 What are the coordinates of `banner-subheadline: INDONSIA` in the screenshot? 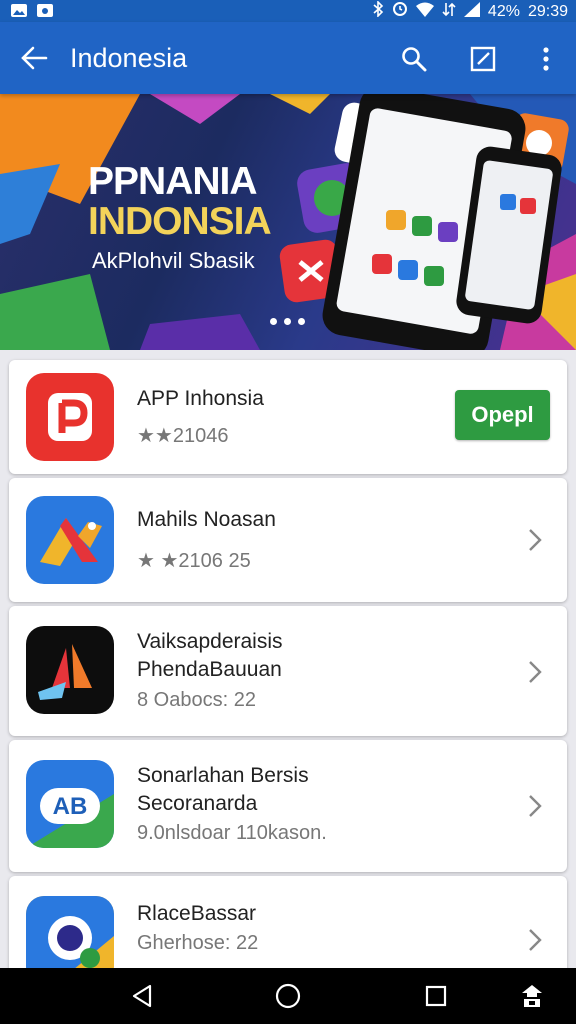 It's located at (180, 221).